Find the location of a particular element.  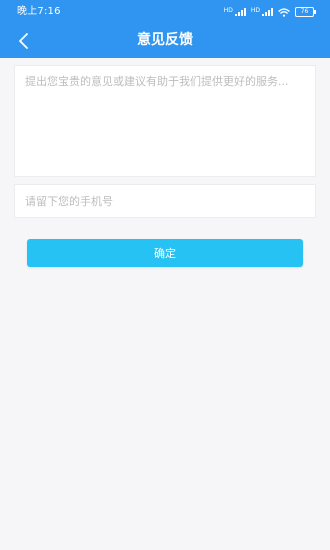

nav-bar: 意见反馈 is located at coordinates (165, 41).